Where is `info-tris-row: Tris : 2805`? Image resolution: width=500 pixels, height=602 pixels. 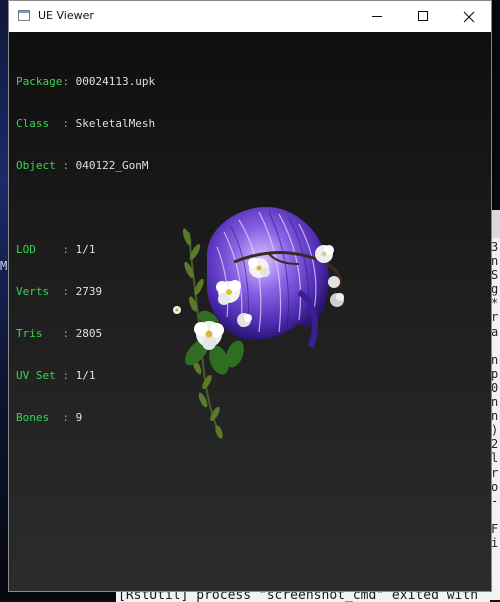
info-tris-row: Tris : 2805 is located at coordinates (85, 334).